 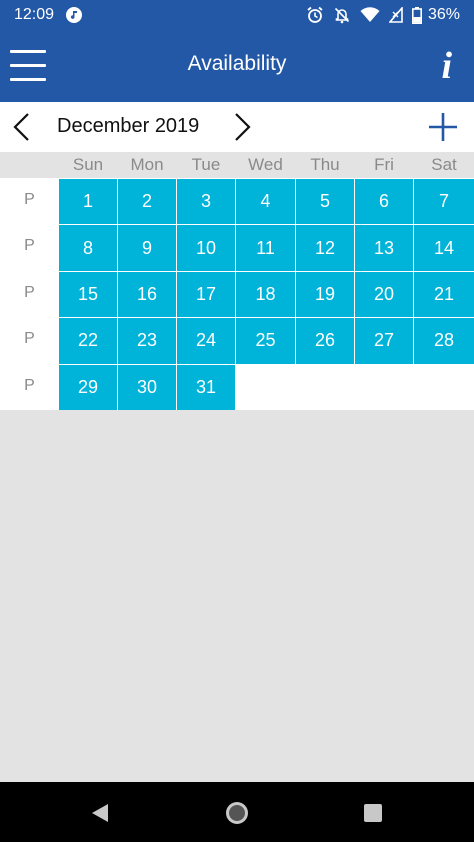 I want to click on calendar-day: 9, so click(x=147, y=248).